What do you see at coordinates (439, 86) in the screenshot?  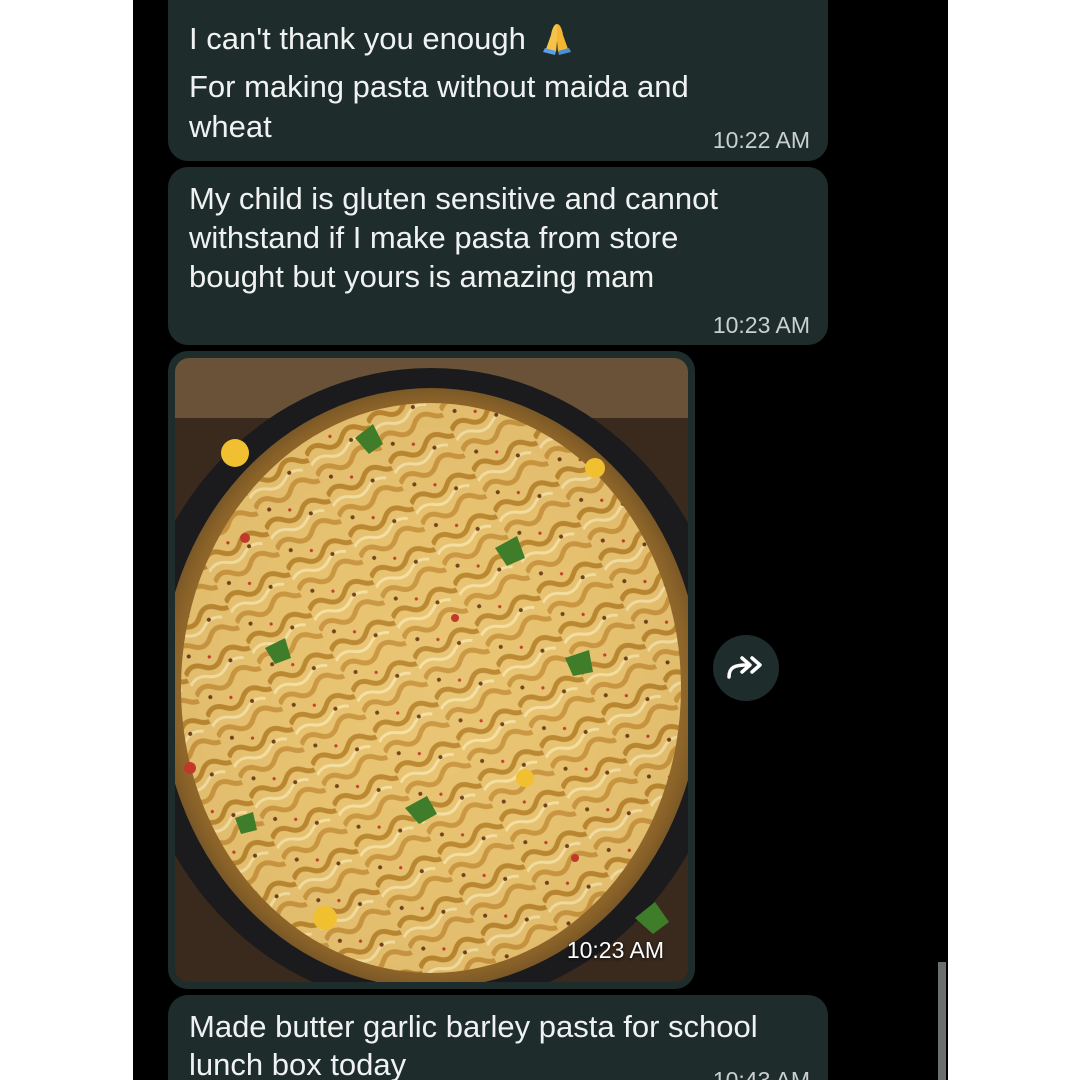 I see `message-line: For making pasta without maida and` at bounding box center [439, 86].